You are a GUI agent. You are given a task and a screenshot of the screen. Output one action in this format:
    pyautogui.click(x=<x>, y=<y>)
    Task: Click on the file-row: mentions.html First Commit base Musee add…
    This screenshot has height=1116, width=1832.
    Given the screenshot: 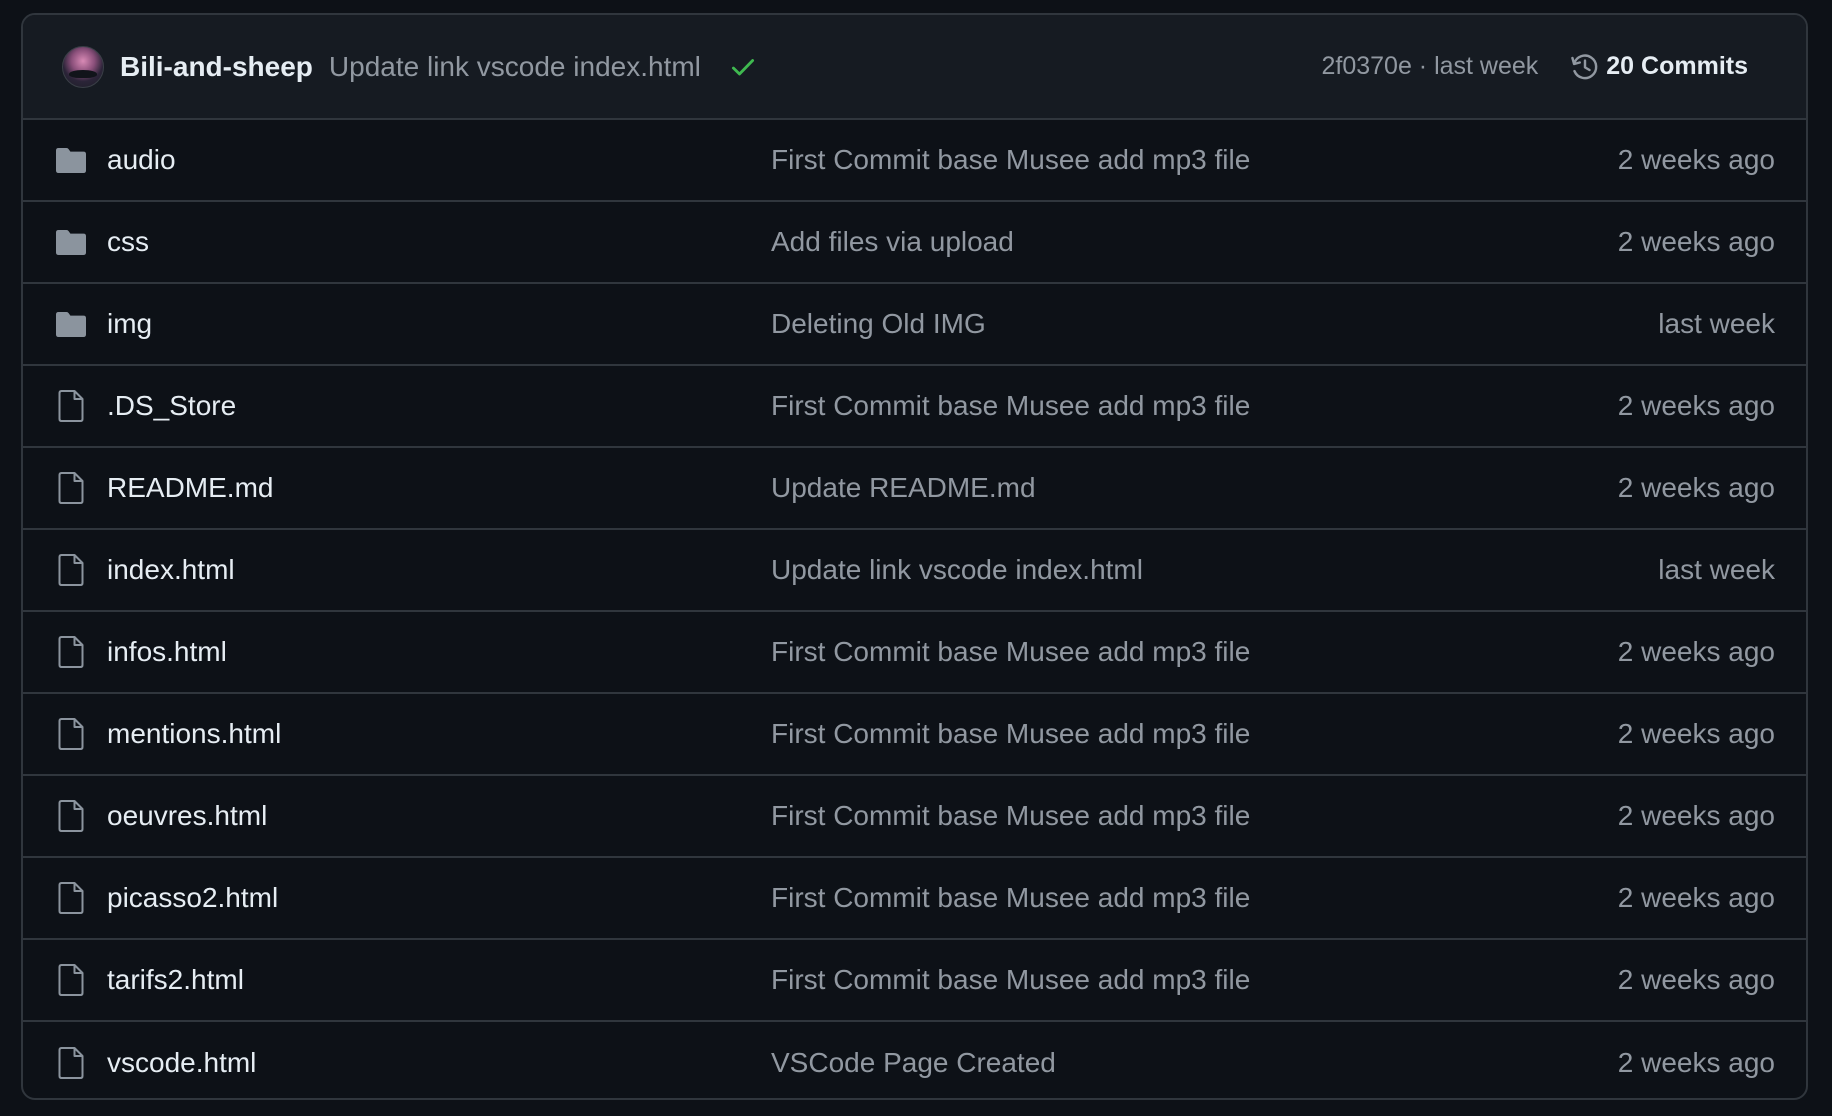 What is the action you would take?
    pyautogui.click(x=914, y=735)
    